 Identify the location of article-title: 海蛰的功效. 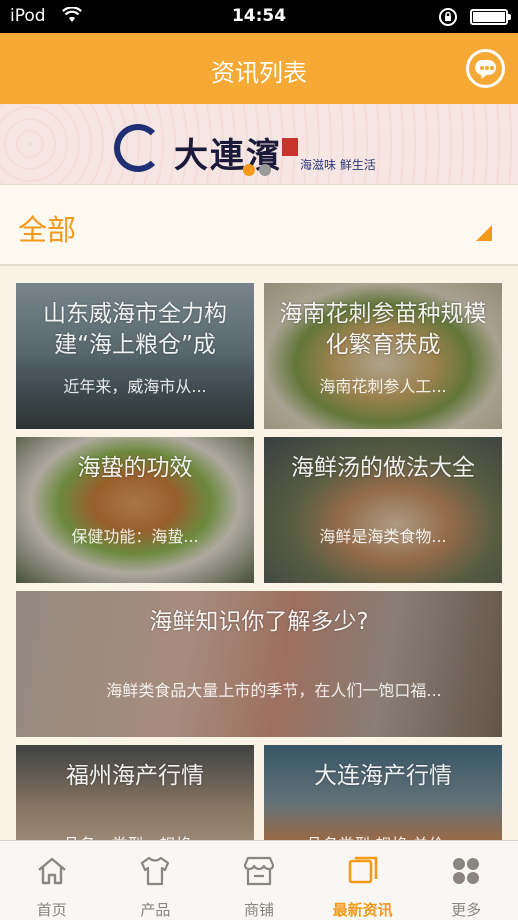
(135, 468).